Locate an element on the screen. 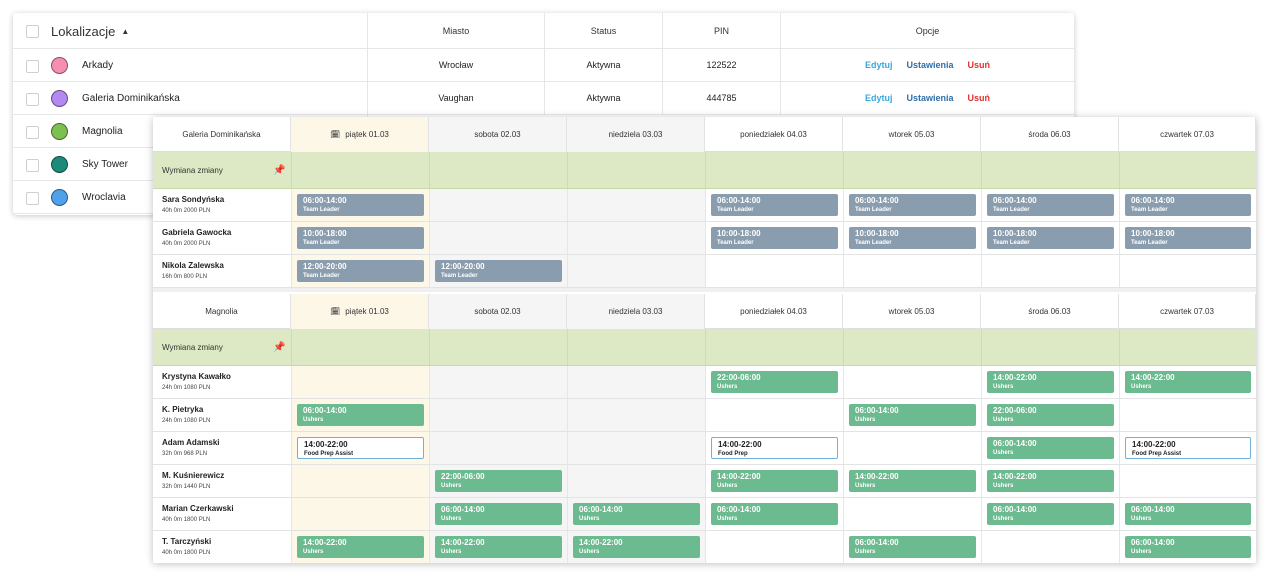 The width and height of the screenshot is (1280, 588). location-name: Wroclavia is located at coordinates (104, 197).